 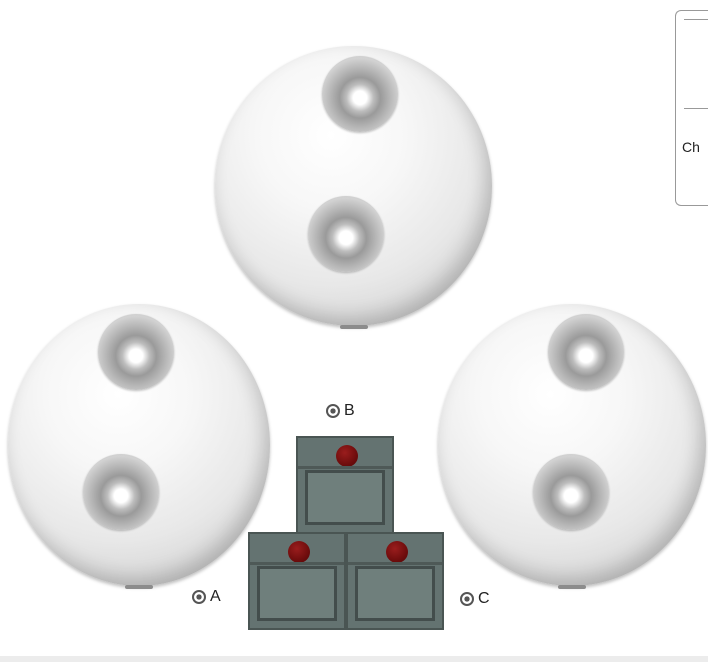 I want to click on shelf-label-c: C, so click(x=475, y=599).